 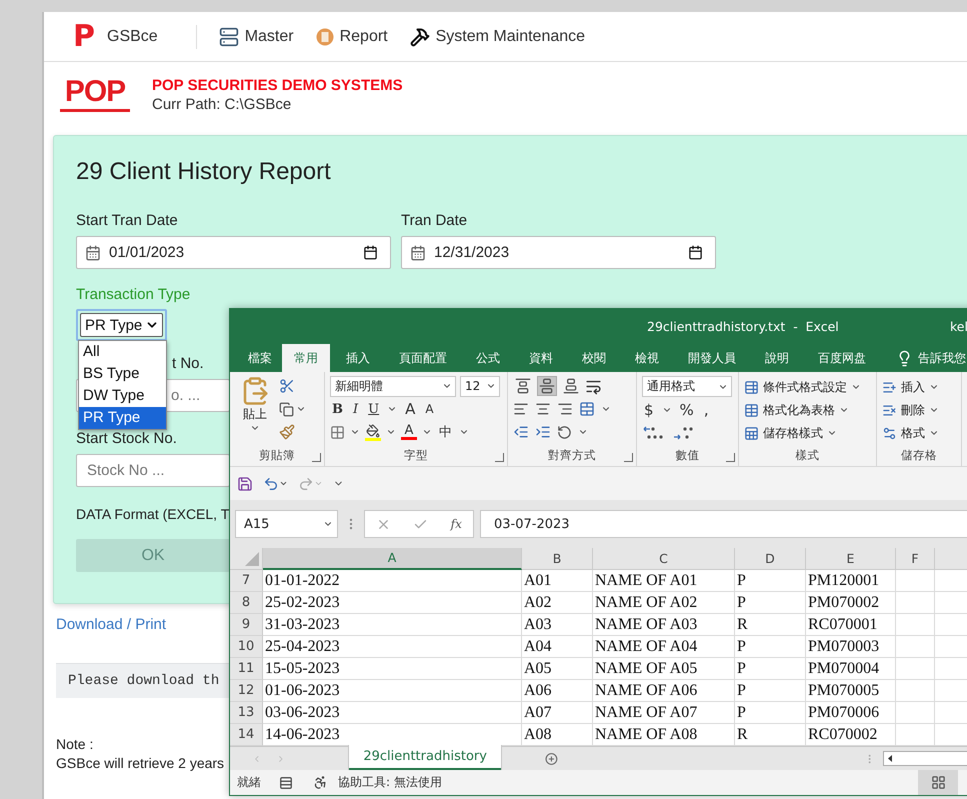 I want to click on dropdown-option: DW Type, so click(x=122, y=396).